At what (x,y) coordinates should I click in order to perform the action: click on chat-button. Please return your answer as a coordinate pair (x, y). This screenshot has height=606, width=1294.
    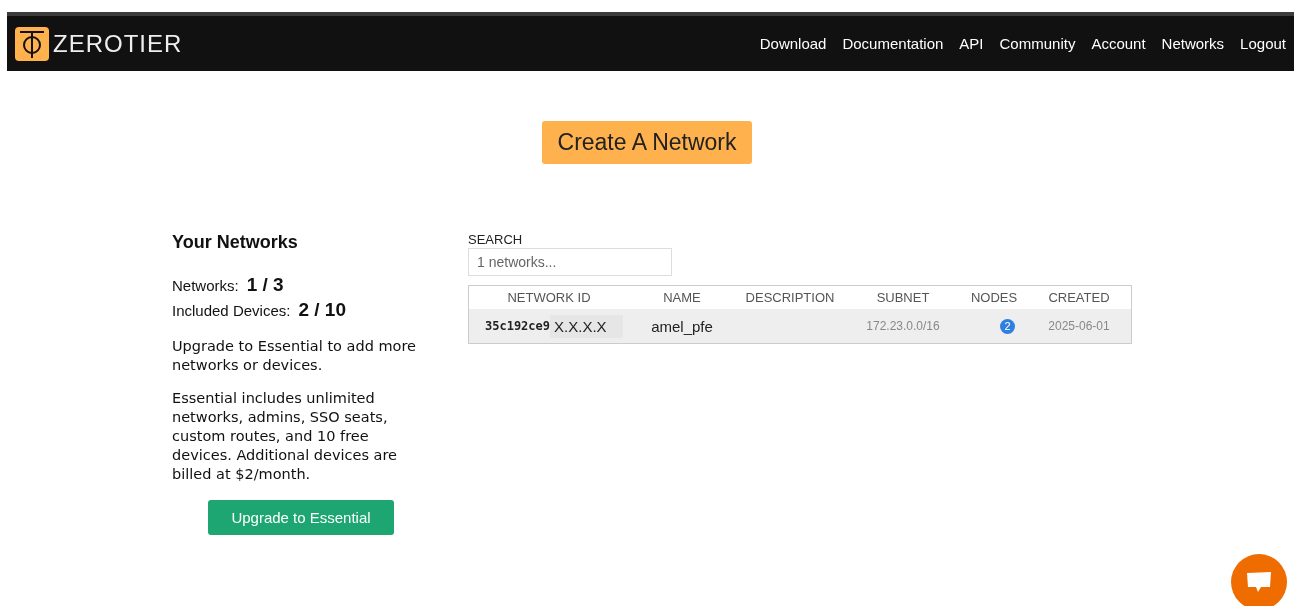
    Looking at the image, I should click on (1259, 580).